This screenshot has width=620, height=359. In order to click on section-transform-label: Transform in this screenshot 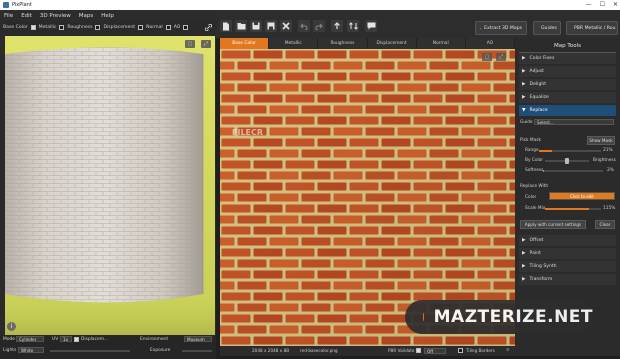, I will do `click(541, 279)`.